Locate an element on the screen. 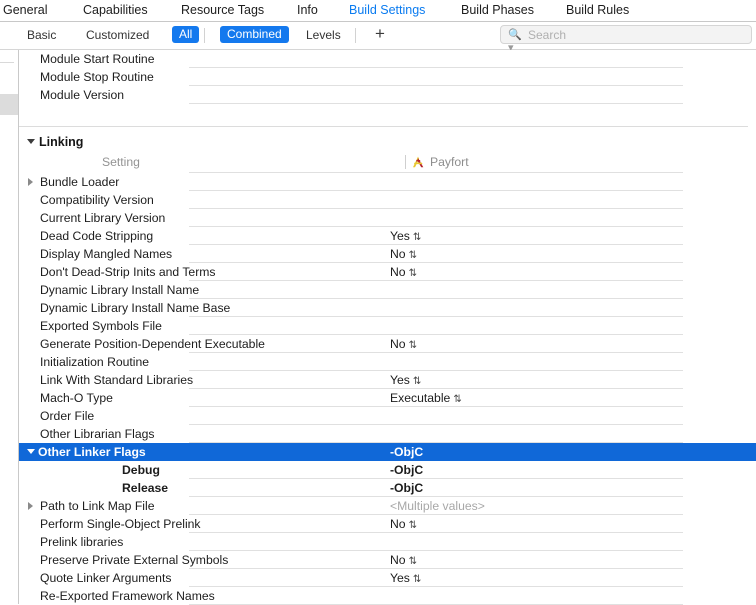 The image size is (756, 605). table-row: Other Librarian Flags is located at coordinates (387, 434).